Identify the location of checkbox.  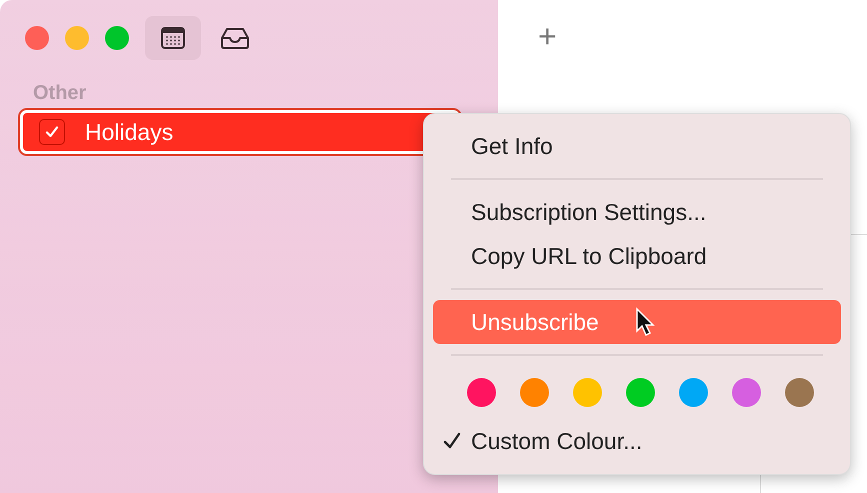
(52, 132).